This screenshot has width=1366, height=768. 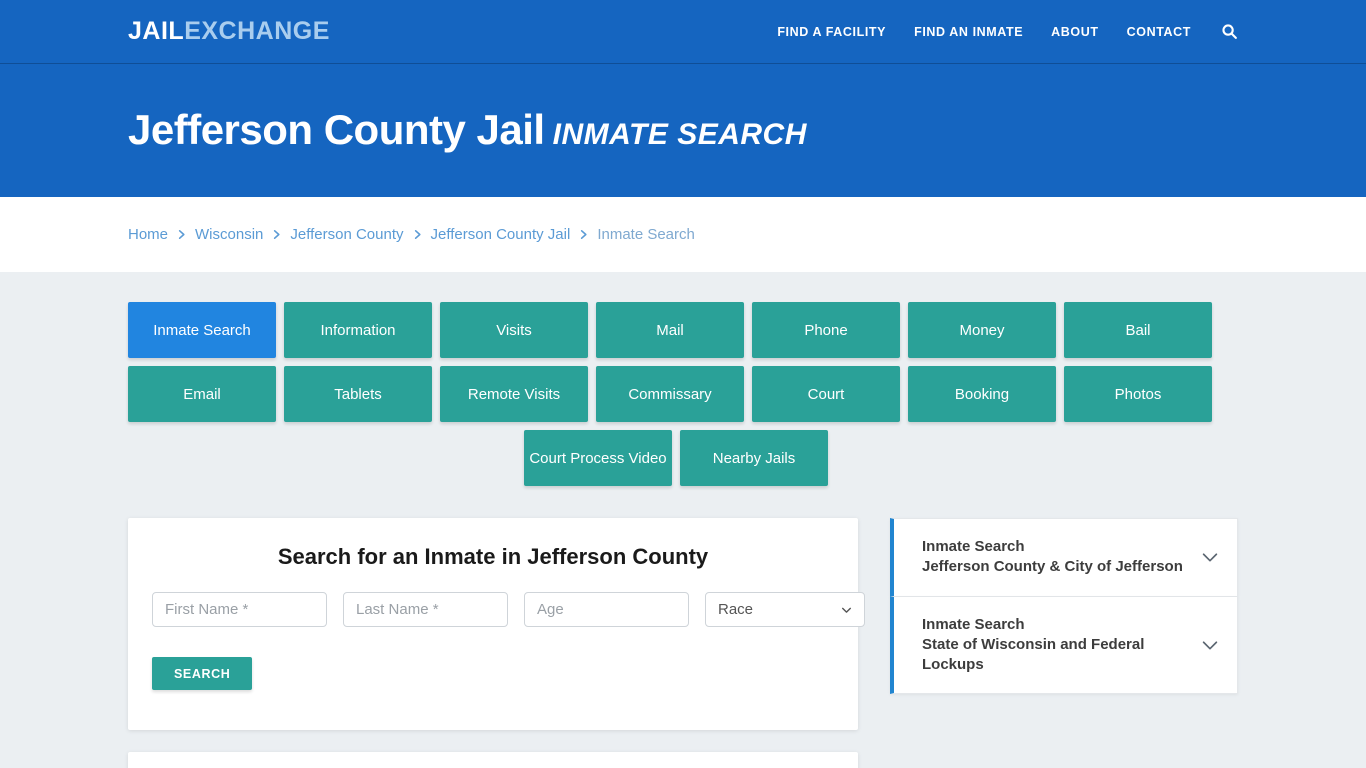 I want to click on tab-mail: Mail, so click(x=670, y=330).